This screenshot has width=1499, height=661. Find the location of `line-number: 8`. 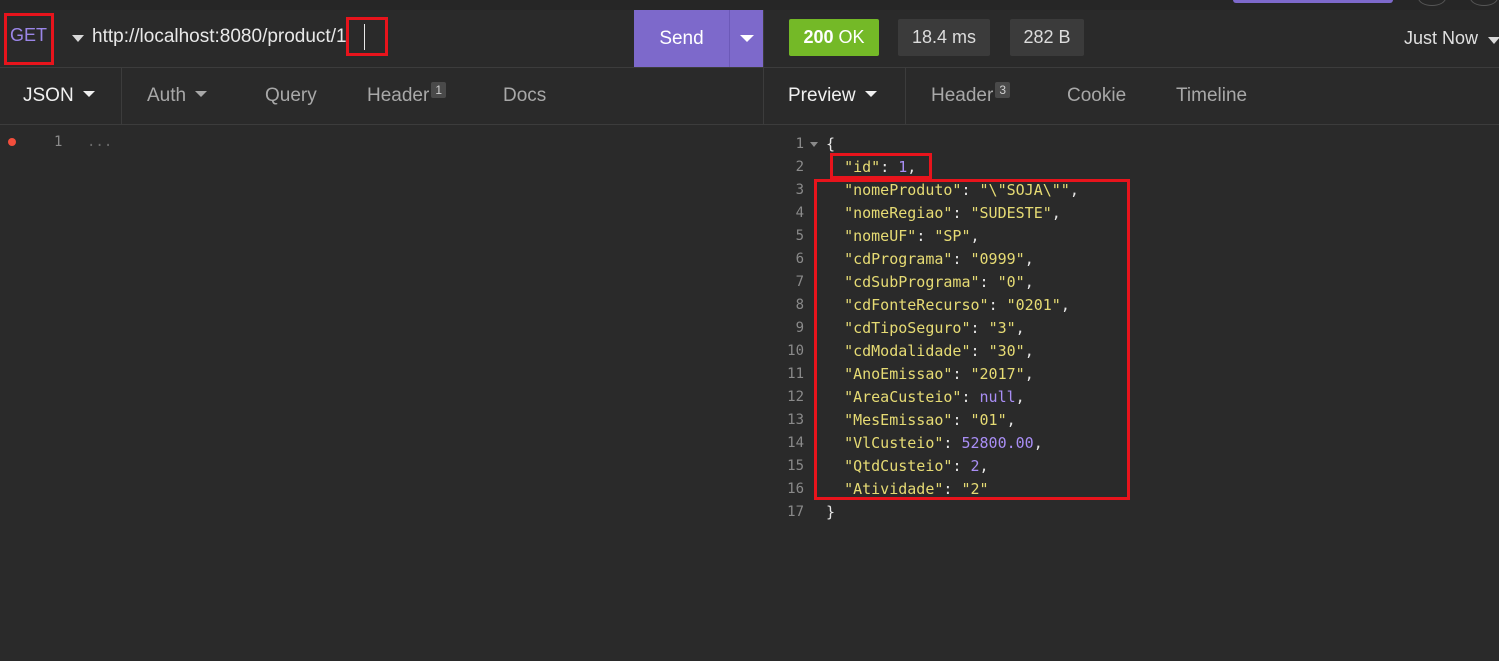

line-number: 8 is located at coordinates (799, 305).